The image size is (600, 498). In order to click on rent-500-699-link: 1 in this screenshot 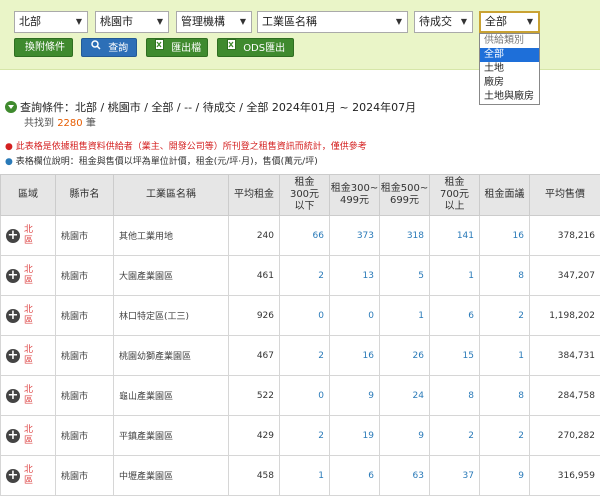, I will do `click(404, 315)`.